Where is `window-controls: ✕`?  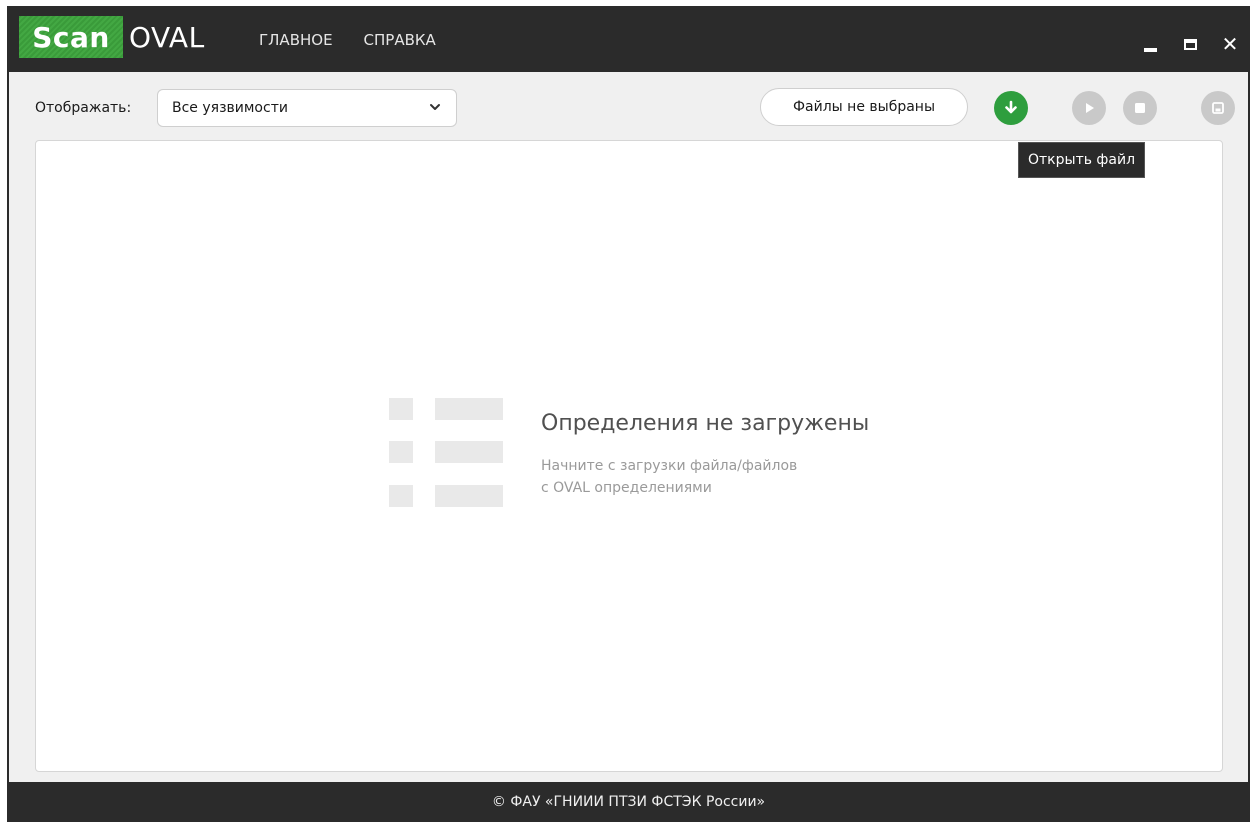
window-controls: ✕ is located at coordinates (1190, 44).